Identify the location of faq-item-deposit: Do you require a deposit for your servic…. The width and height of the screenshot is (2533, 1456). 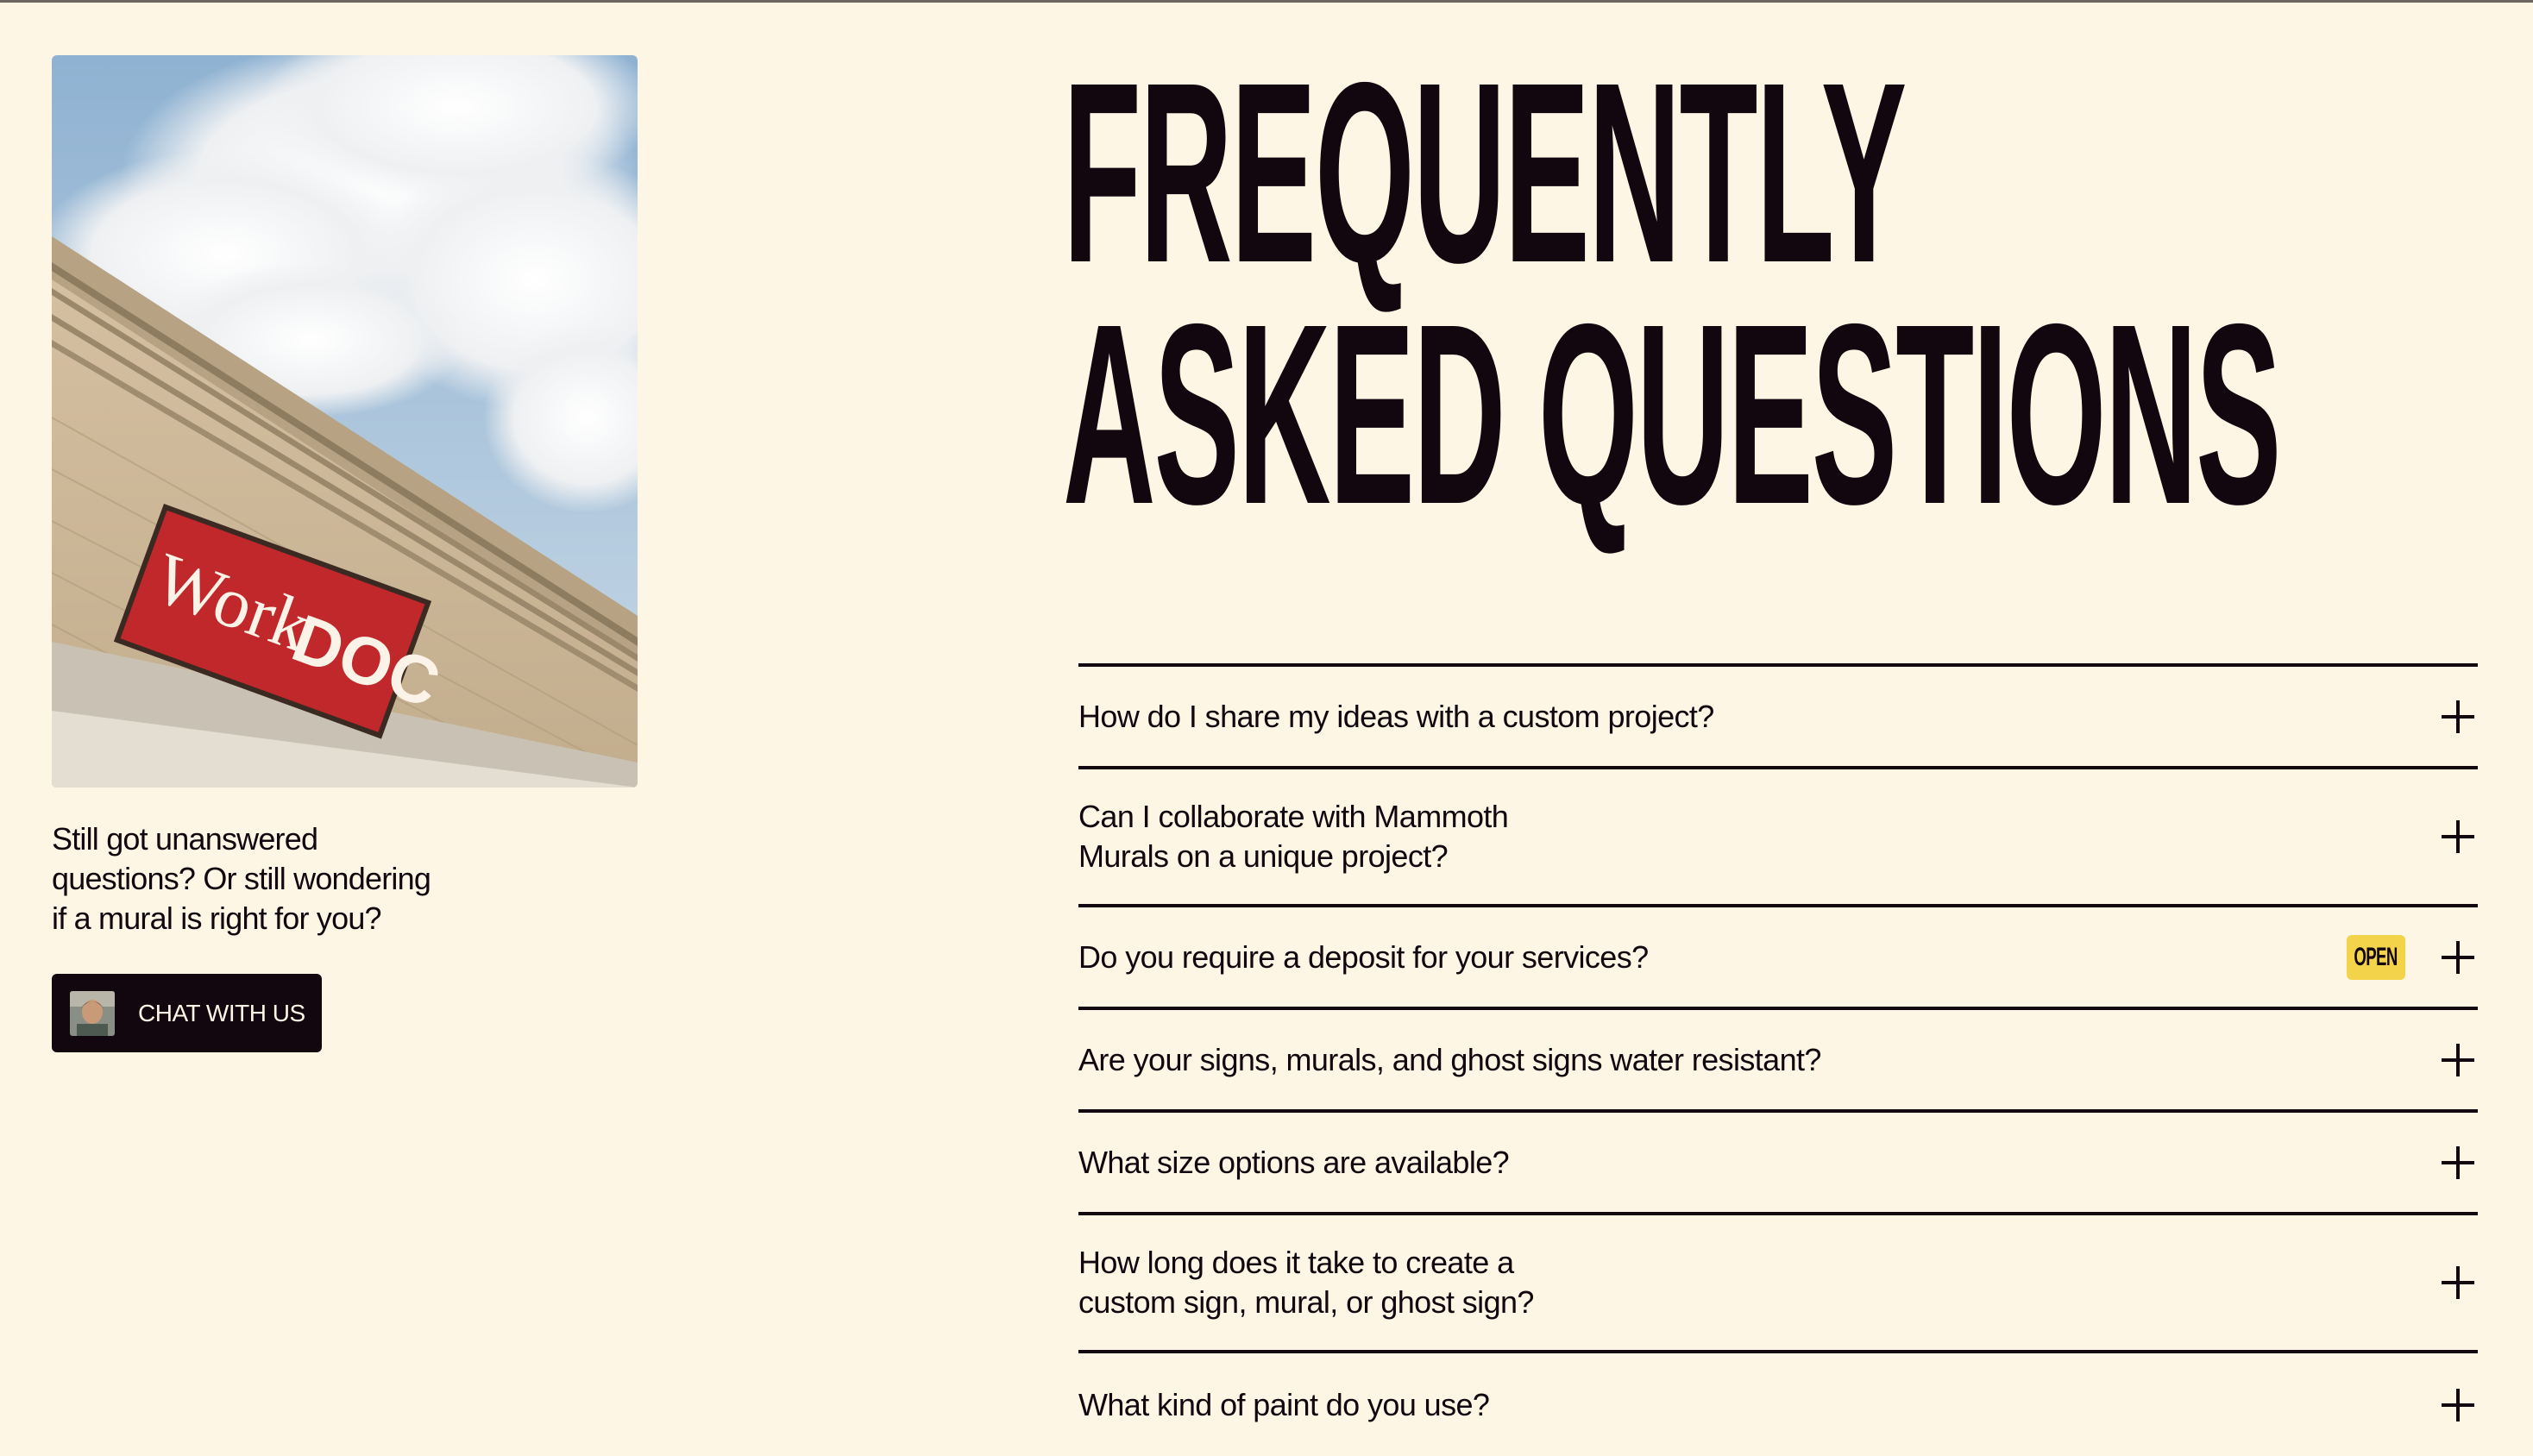
(1778, 959).